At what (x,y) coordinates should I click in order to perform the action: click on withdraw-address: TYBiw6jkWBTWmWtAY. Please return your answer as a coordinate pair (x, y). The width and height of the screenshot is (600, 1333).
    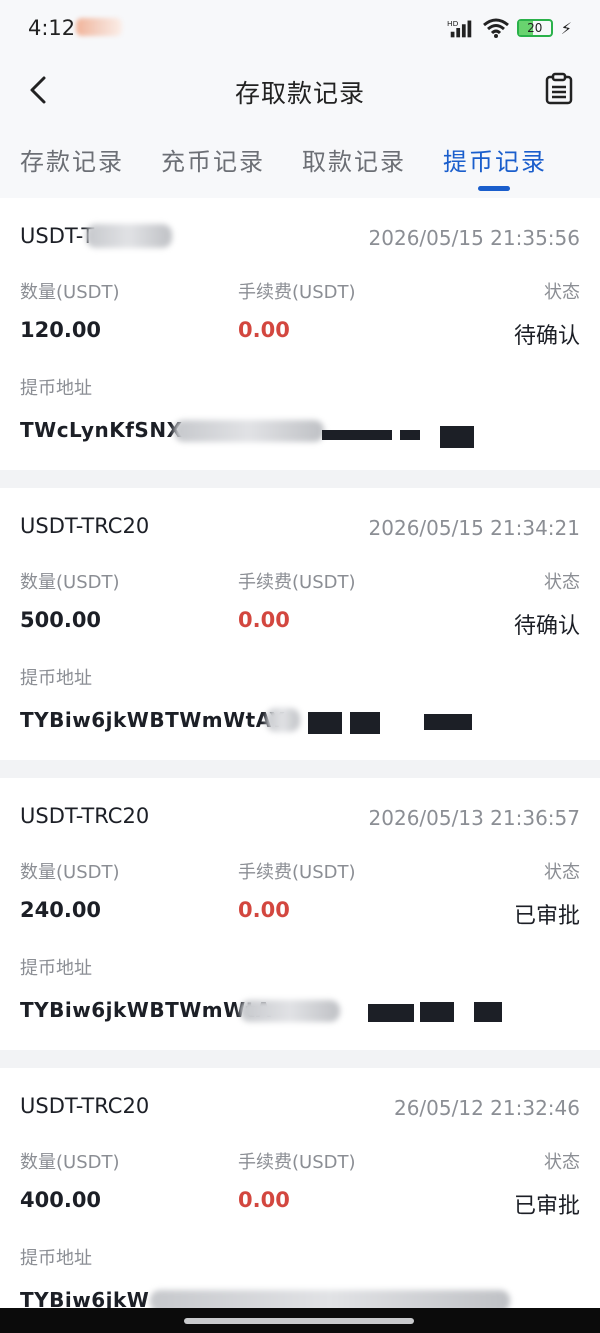
    Looking at the image, I should click on (152, 720).